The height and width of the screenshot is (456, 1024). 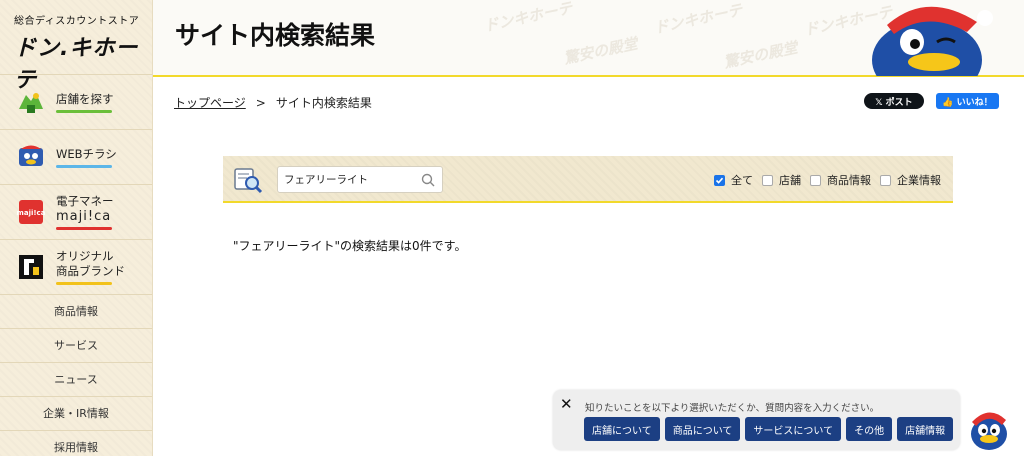 I want to click on search-document-icon, so click(x=248, y=180).